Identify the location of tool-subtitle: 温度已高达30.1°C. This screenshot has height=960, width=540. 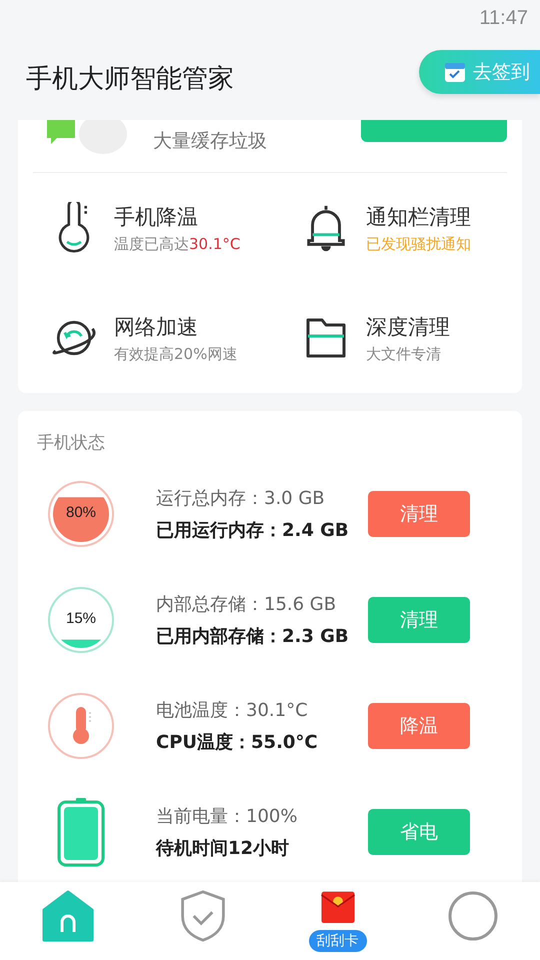
(177, 244).